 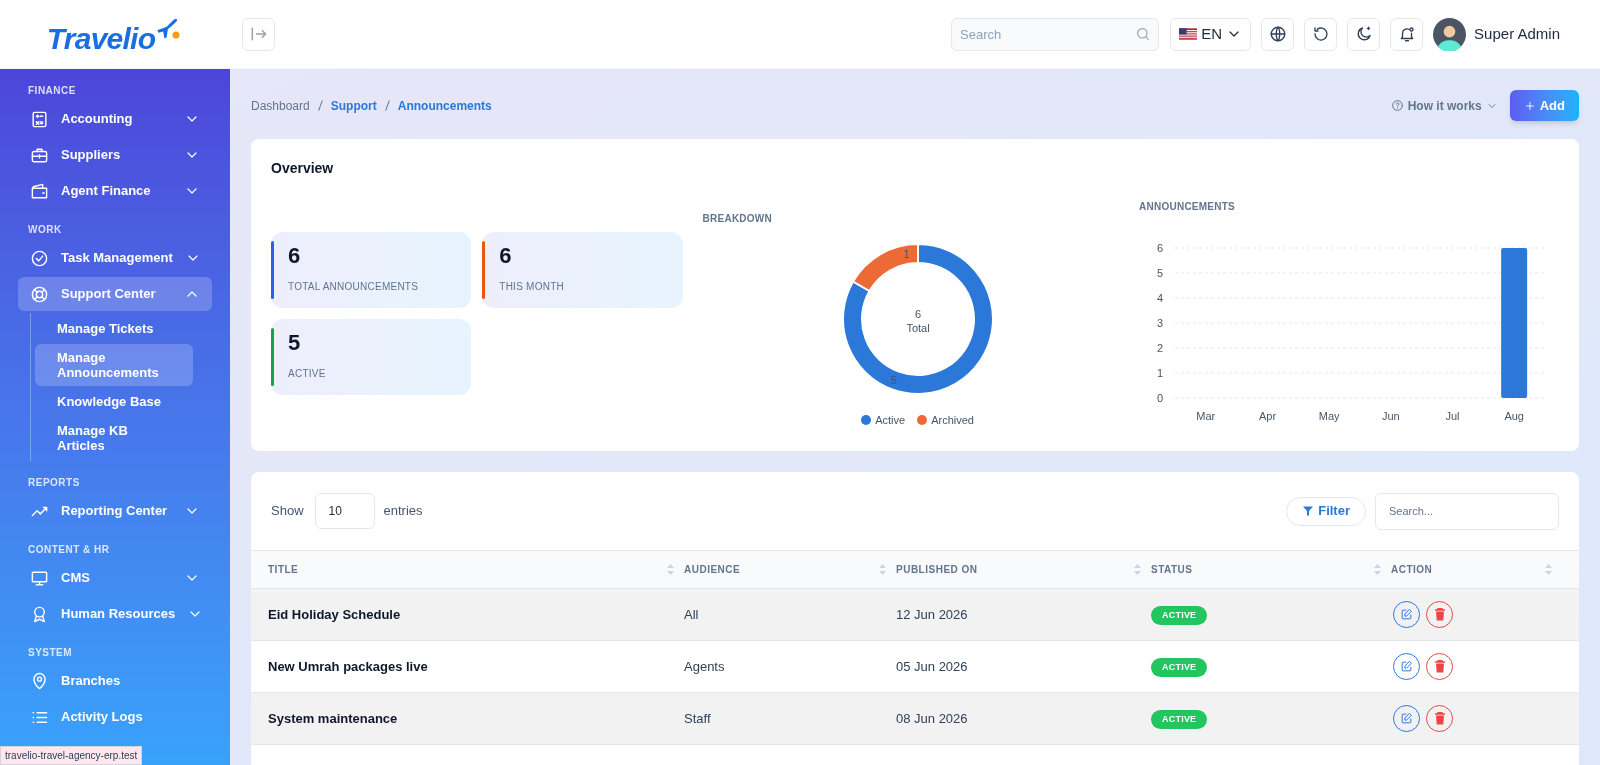 I want to click on sidebar-item: Suppliers, so click(x=115, y=155).